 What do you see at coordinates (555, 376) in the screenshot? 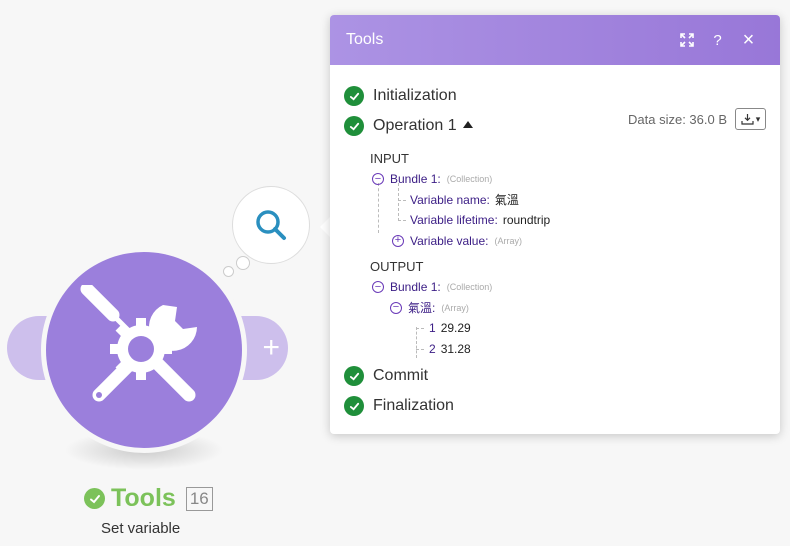
I see `step-commit: Commit` at bounding box center [555, 376].